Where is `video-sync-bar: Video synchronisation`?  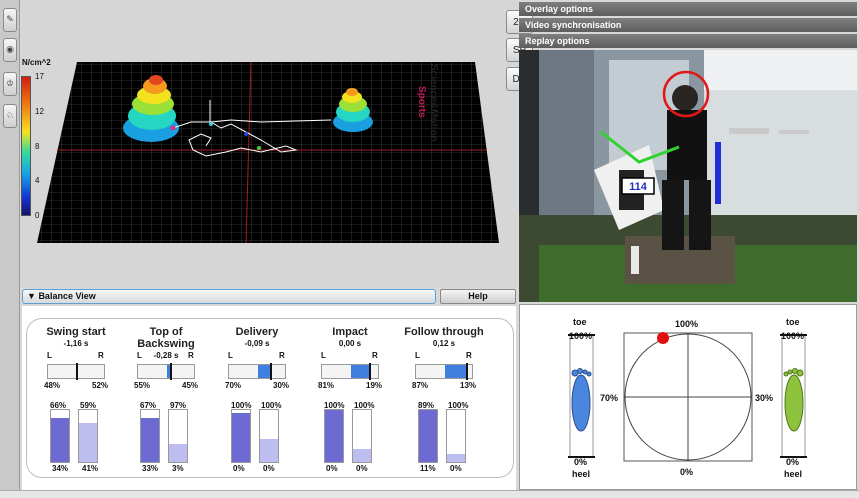
video-sync-bar: Video synchronisation is located at coordinates (688, 25).